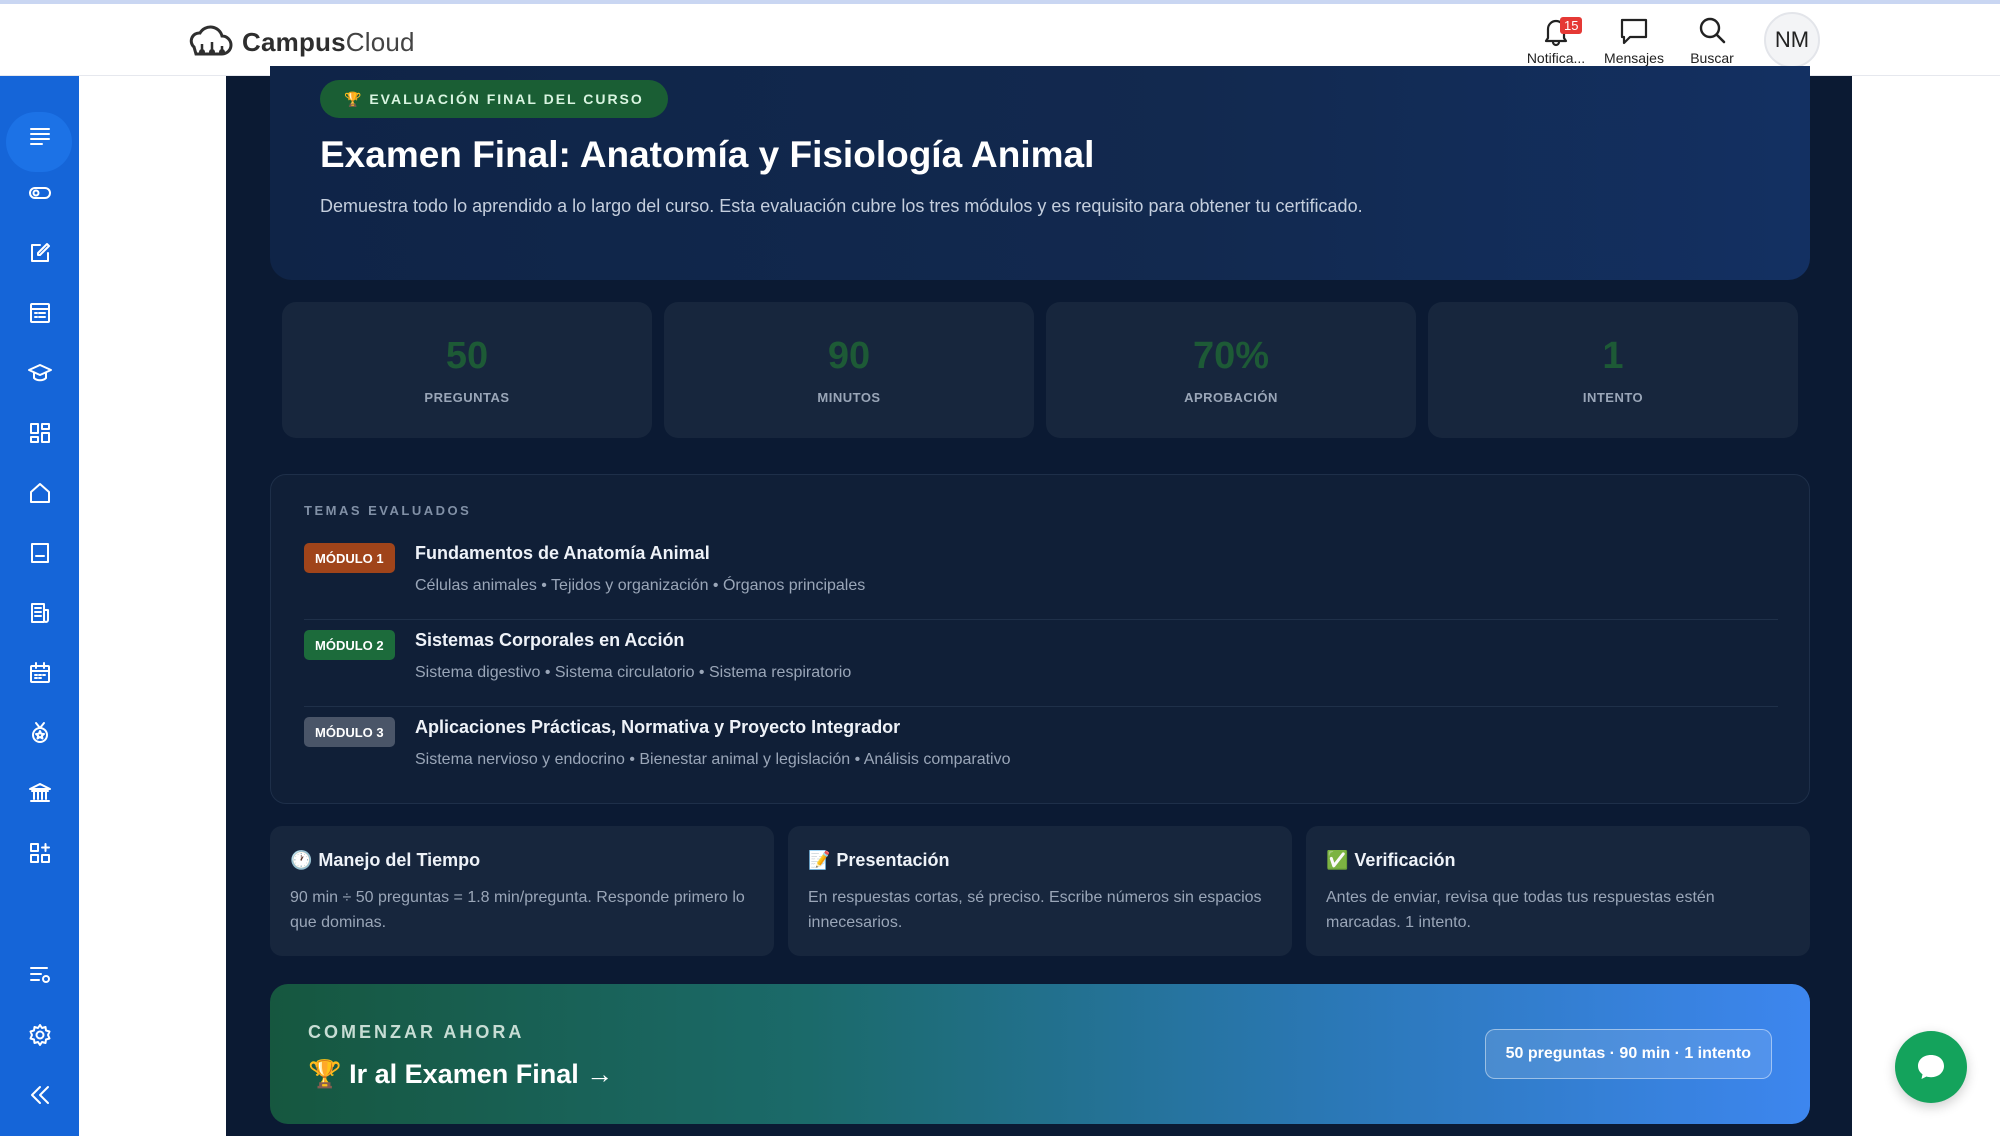 The image size is (2000, 1136). What do you see at coordinates (301, 860) in the screenshot?
I see `clock-icon: 🕐` at bounding box center [301, 860].